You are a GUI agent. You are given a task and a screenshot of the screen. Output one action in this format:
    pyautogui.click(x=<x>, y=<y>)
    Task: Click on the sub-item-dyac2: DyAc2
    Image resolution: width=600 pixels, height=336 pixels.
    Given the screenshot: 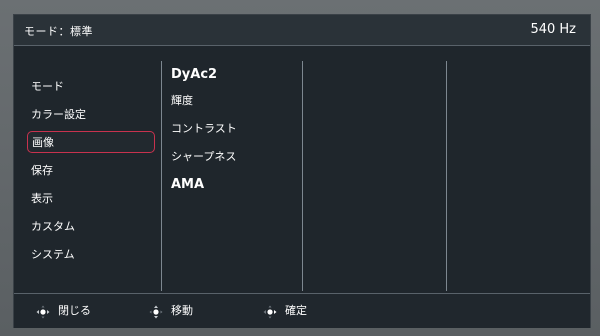 What is the action you would take?
    pyautogui.click(x=194, y=75)
    